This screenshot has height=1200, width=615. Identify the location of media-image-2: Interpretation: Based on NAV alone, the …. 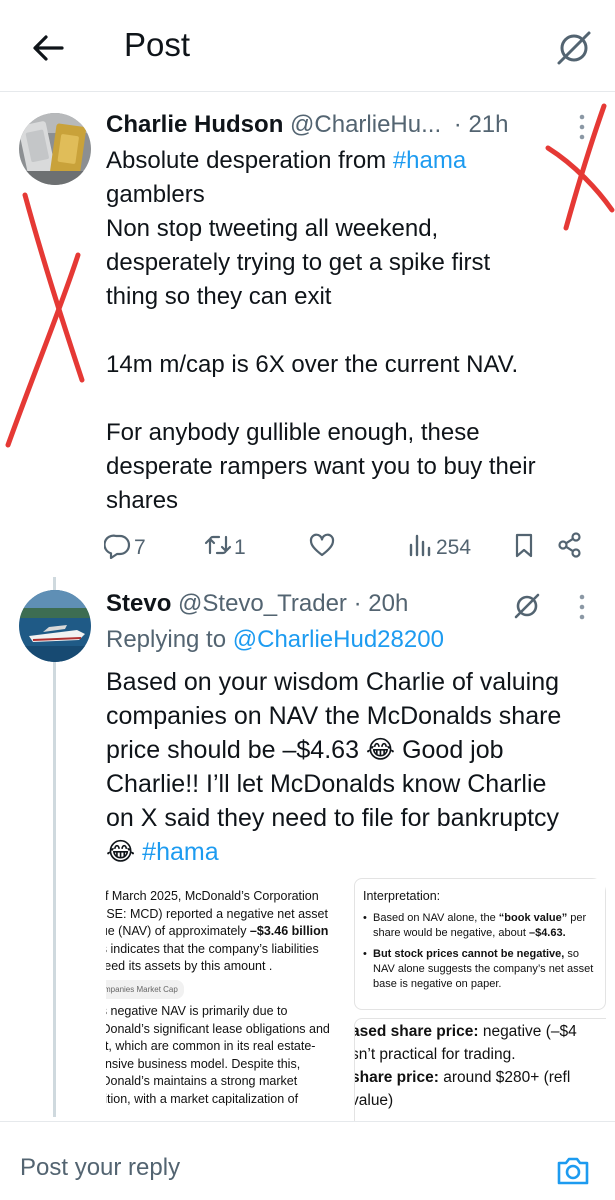
(480, 944).